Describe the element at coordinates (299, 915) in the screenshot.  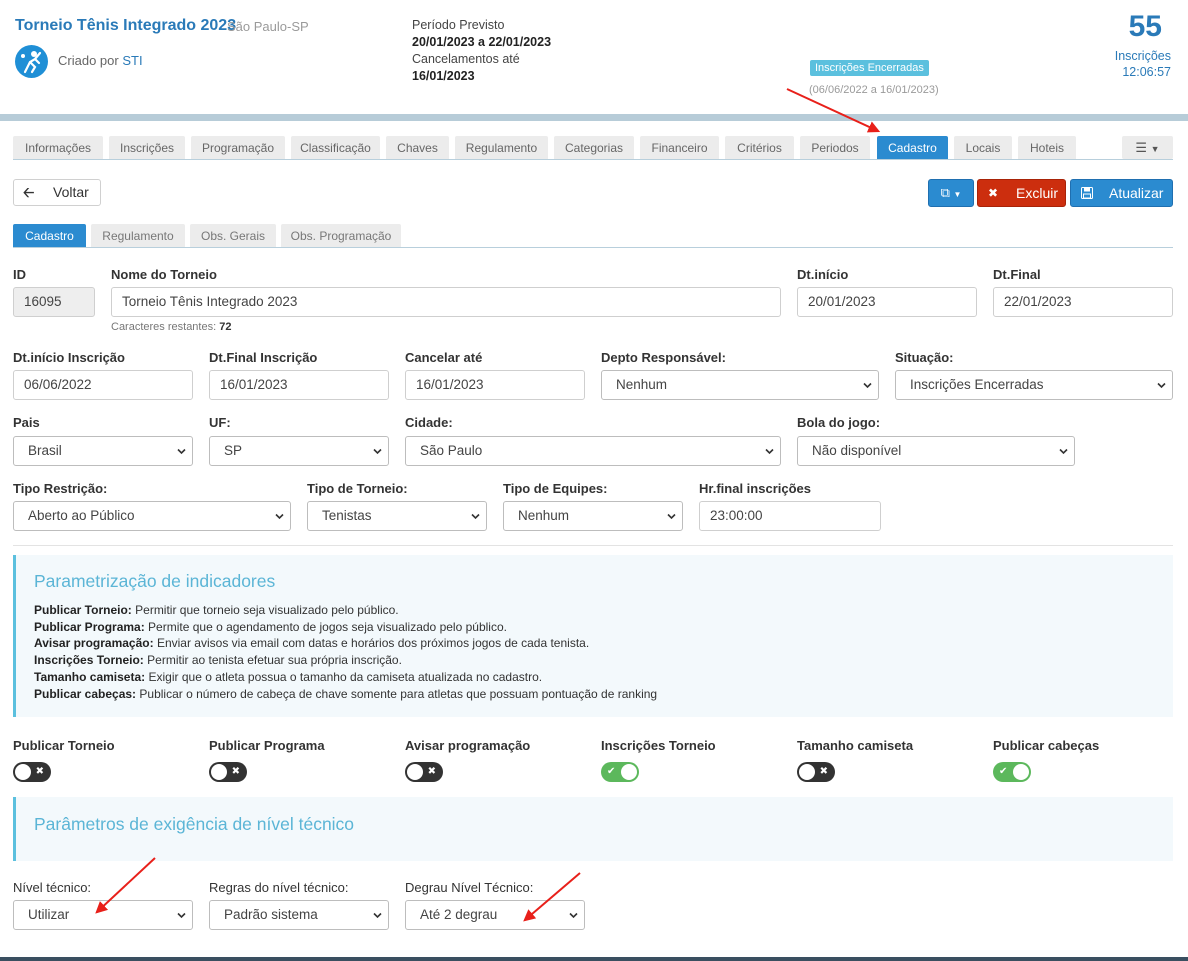
I see `regras-nivel-select: Padrão sistema` at that location.